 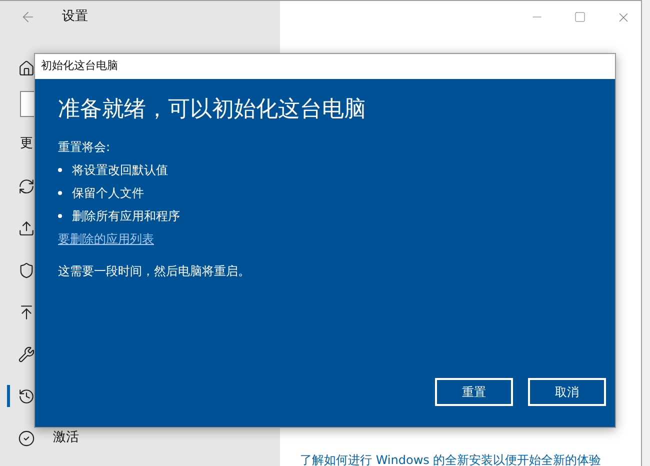 I want to click on upload-icon, so click(x=26, y=312).